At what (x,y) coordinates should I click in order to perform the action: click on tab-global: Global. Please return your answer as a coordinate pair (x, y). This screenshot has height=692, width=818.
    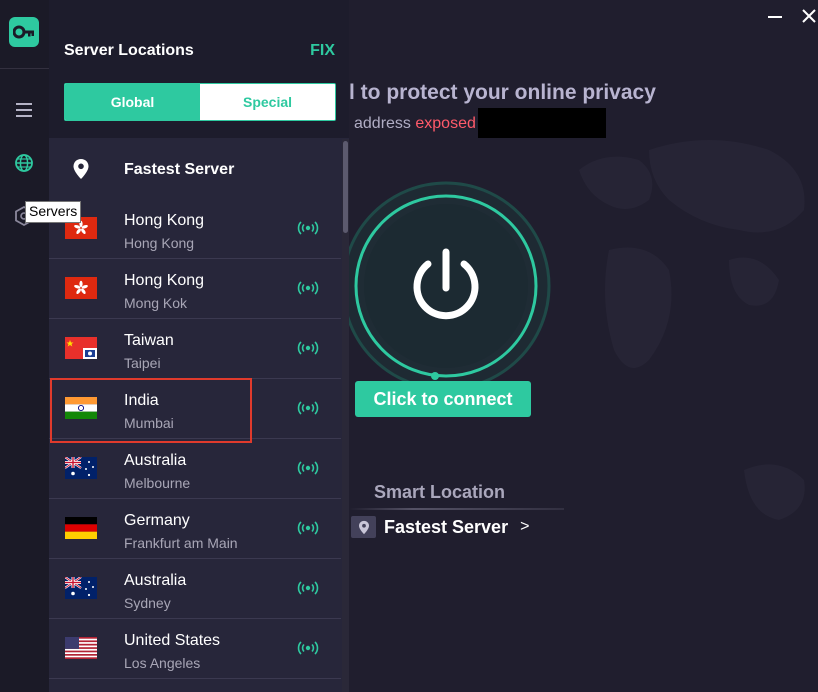
    Looking at the image, I should click on (132, 102).